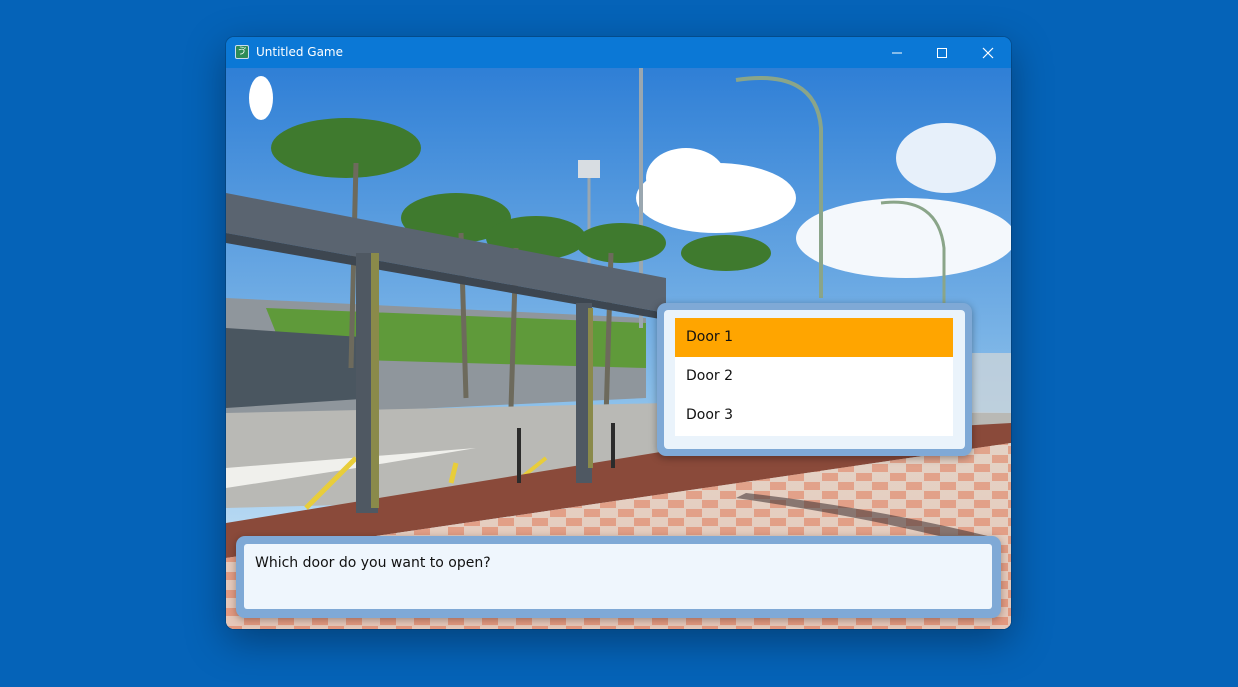 Image resolution: width=1238 pixels, height=687 pixels. I want to click on choice-menu: Door 1 Door 2 Door 3, so click(814, 379).